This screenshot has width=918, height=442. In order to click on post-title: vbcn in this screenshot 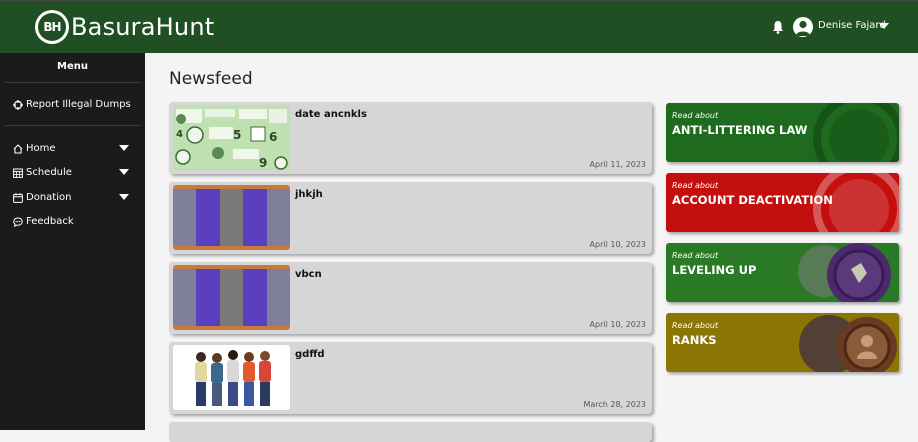, I will do `click(308, 274)`.